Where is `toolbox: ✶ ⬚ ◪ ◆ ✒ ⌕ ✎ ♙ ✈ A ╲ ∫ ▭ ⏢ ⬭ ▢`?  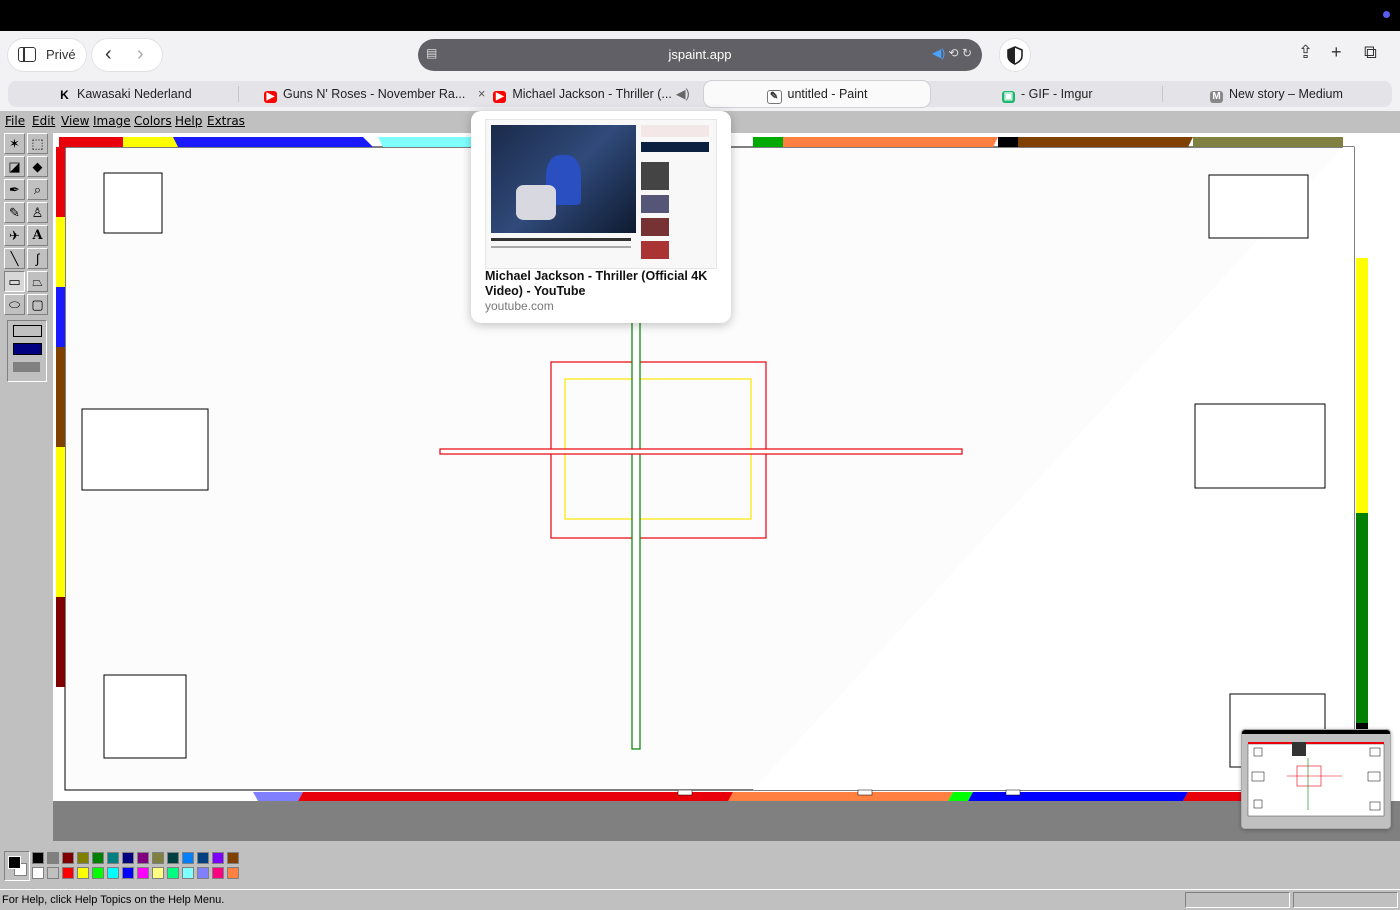
toolbox: ✶ ⬚ ◪ ◆ ✒ ⌕ ✎ ♙ ✈ A ╲ ∫ ▭ ⏢ ⬭ ▢ is located at coordinates (27, 258).